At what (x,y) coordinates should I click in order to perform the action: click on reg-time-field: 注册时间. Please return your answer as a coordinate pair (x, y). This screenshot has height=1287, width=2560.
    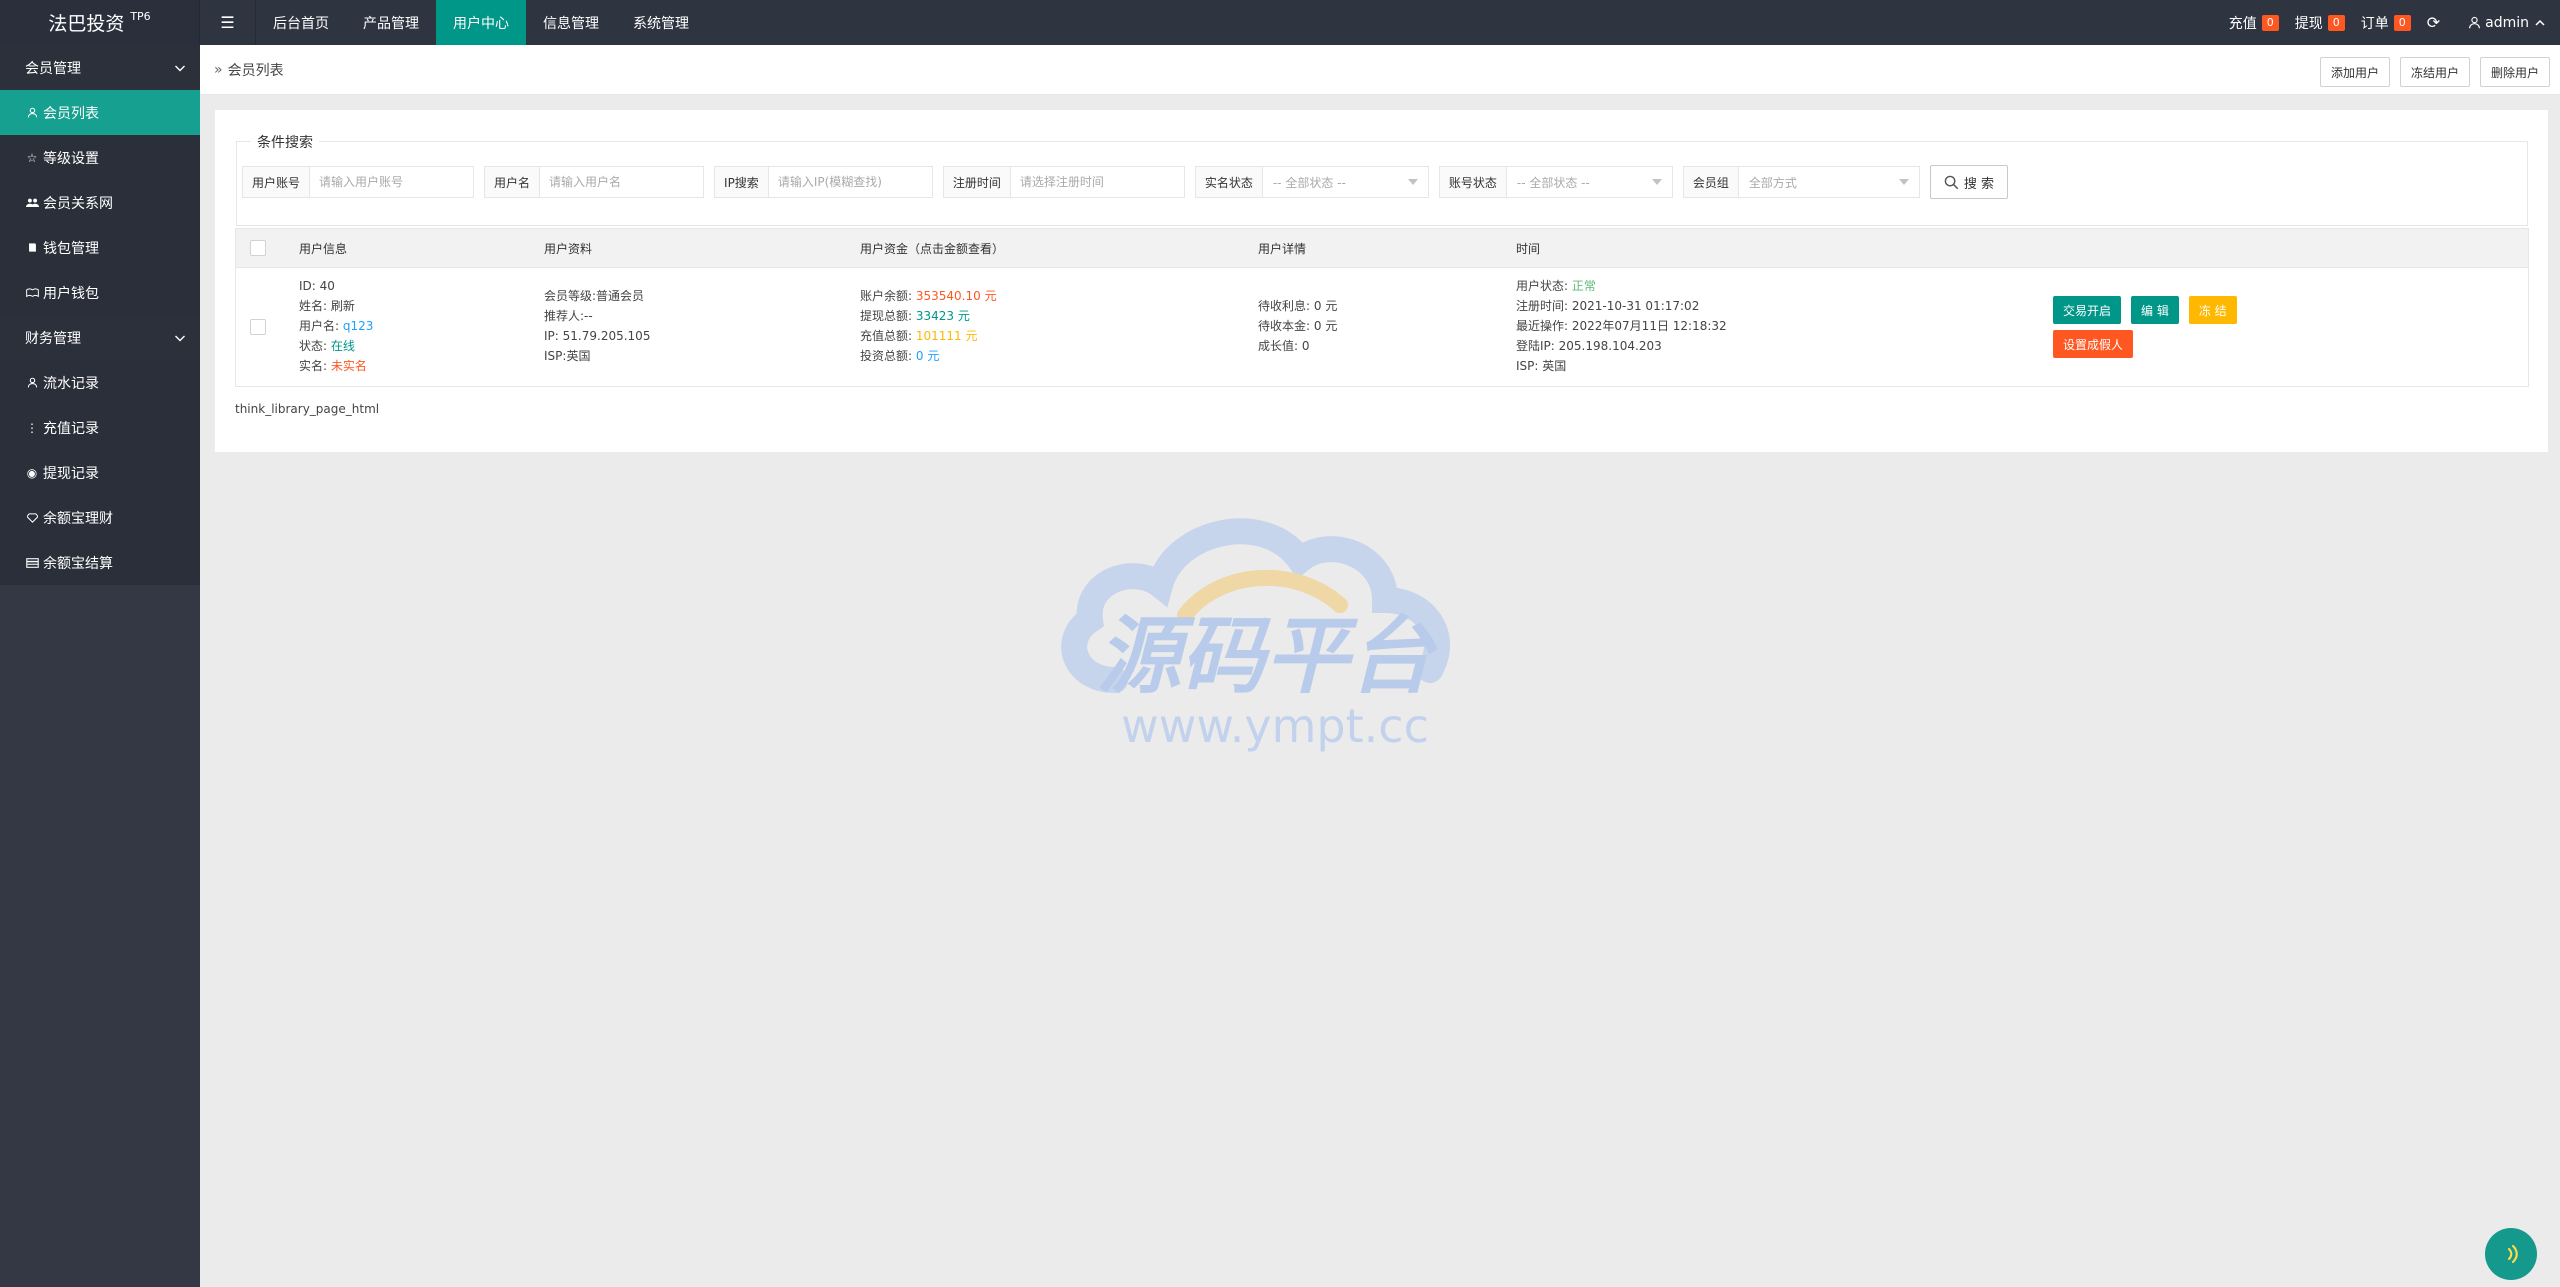
    Looking at the image, I should click on (1063, 182).